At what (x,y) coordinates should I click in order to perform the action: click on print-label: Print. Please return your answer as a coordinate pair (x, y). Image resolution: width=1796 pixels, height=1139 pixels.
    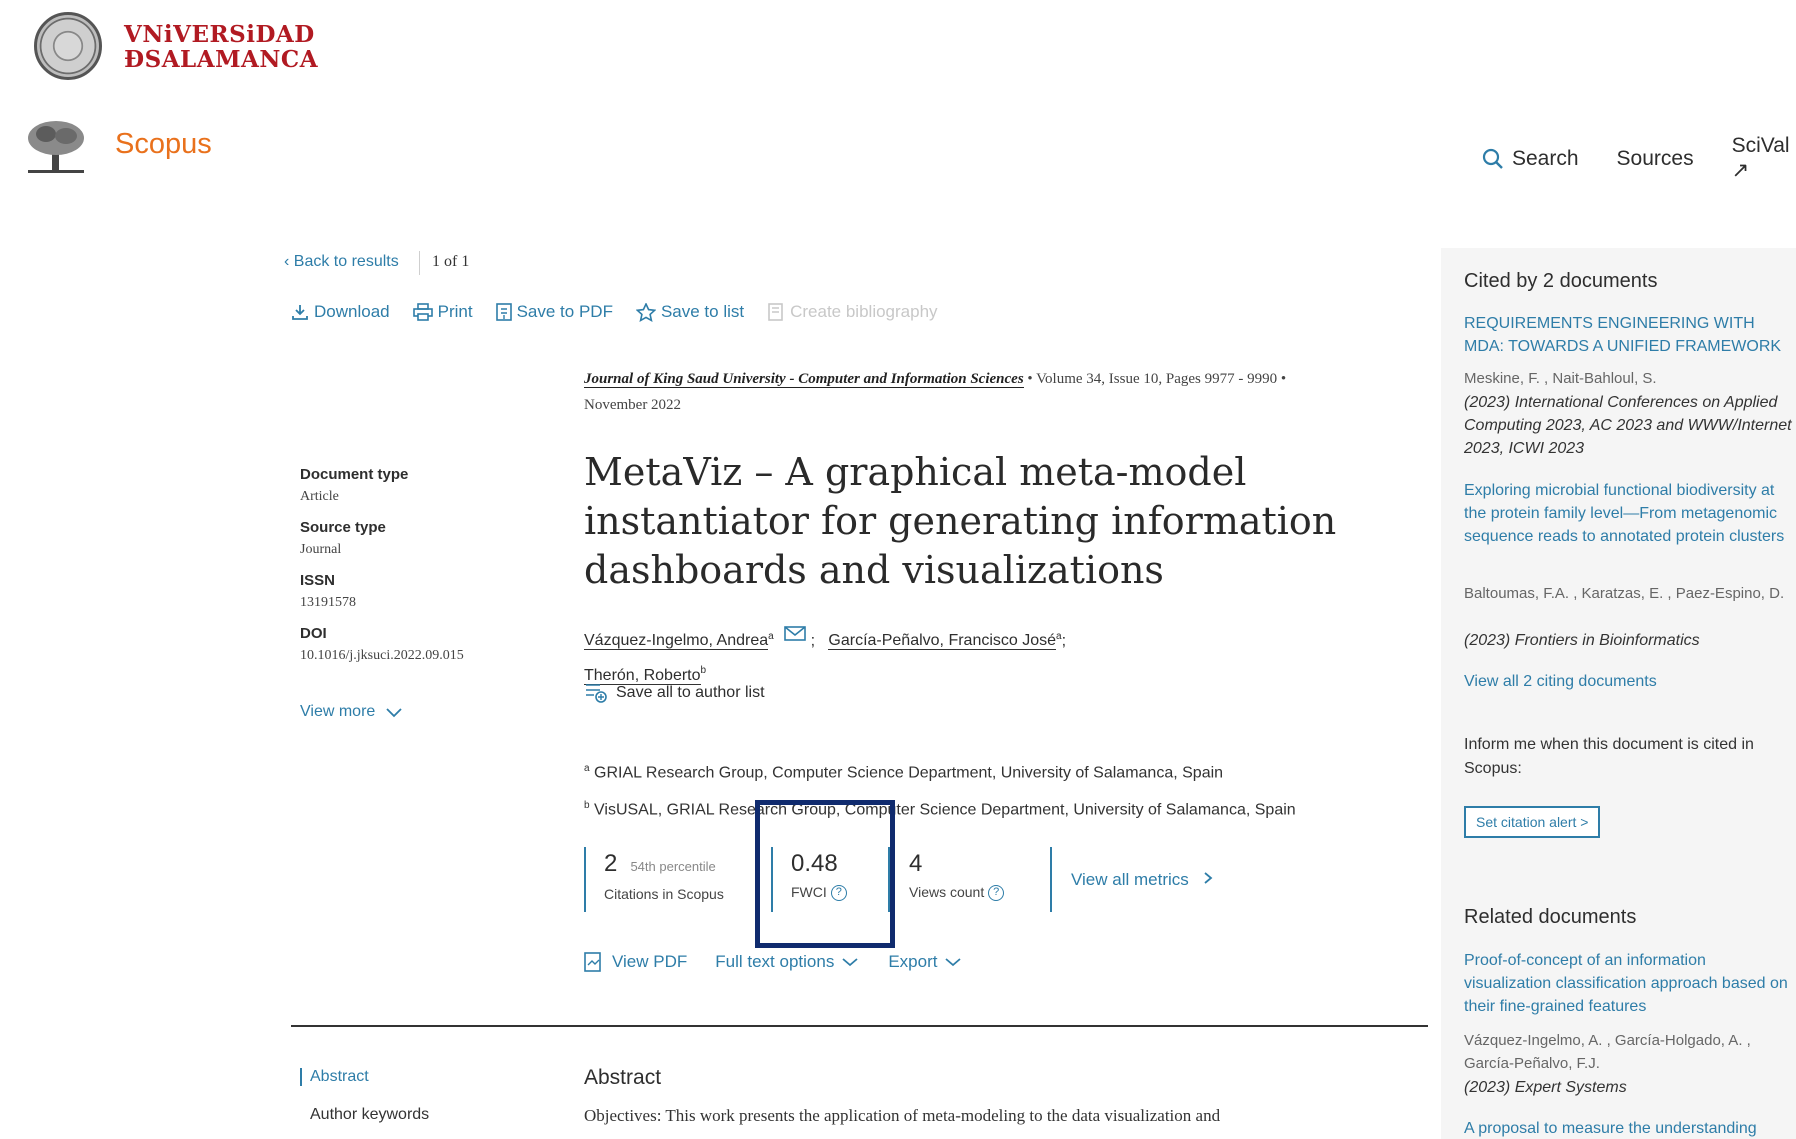
    Looking at the image, I should click on (455, 311).